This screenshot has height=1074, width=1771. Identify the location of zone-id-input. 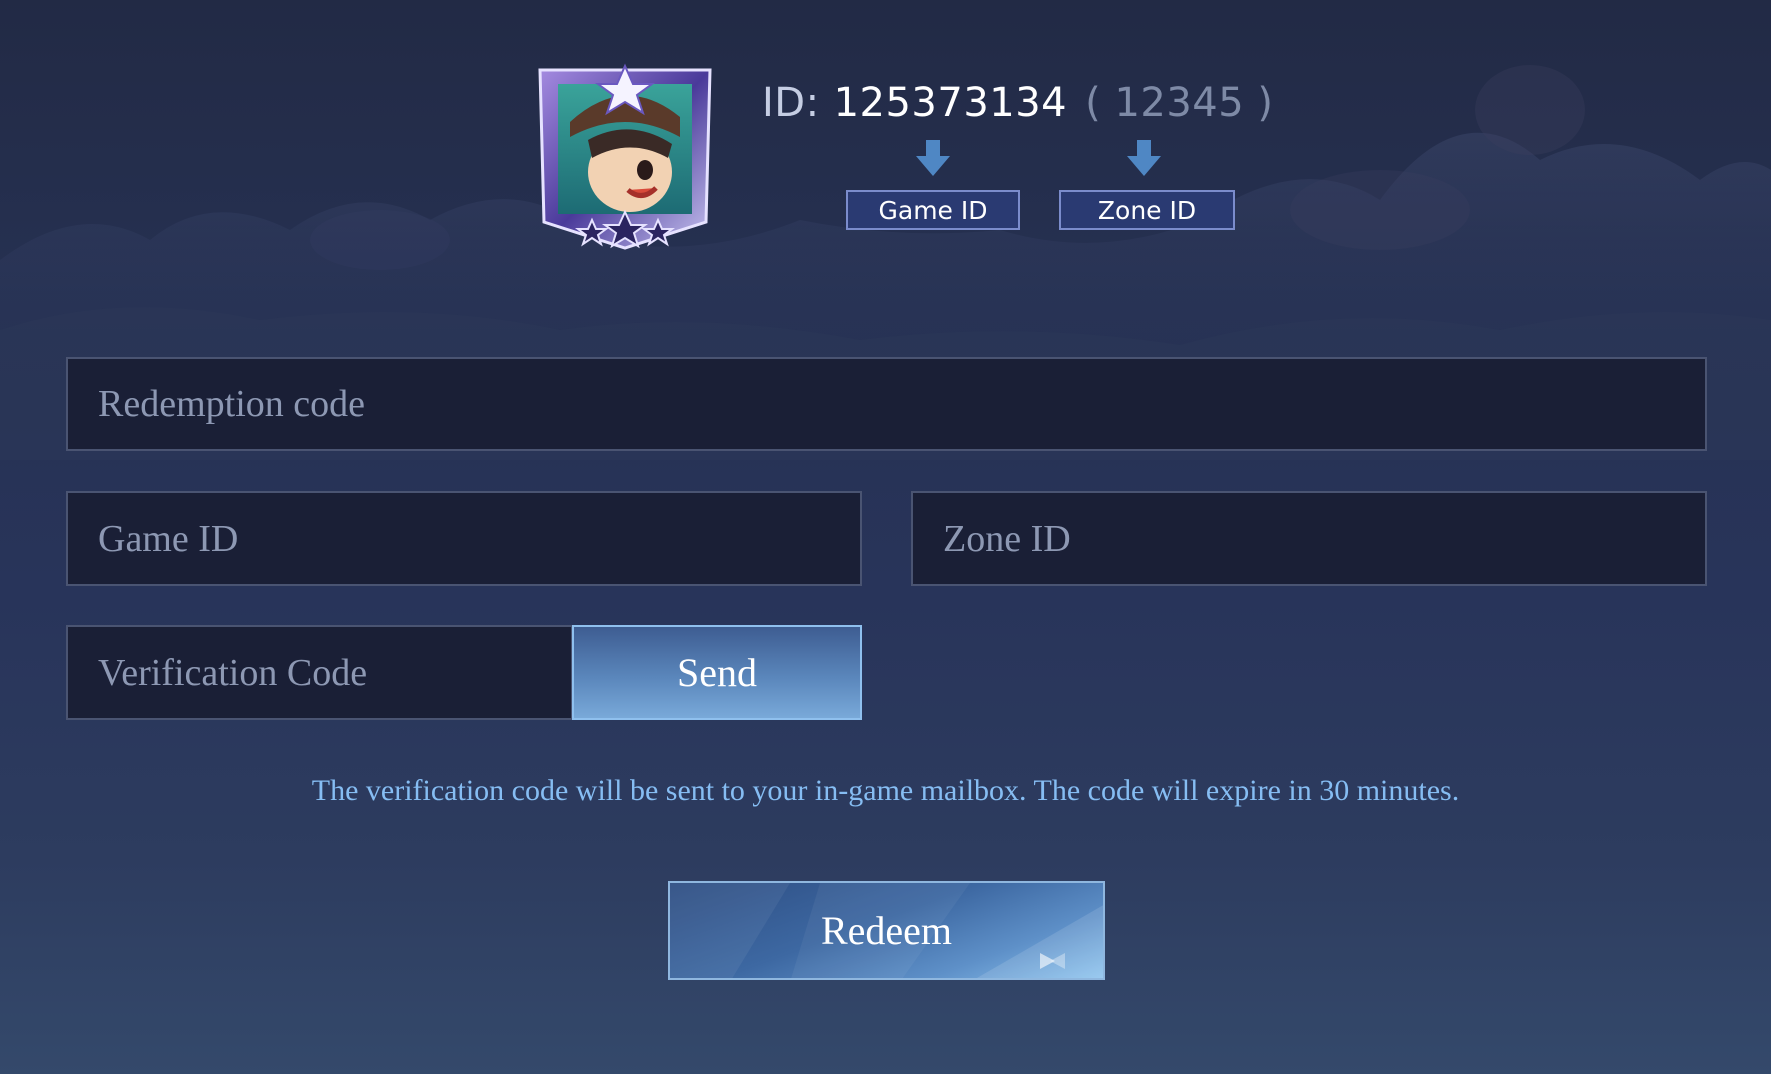
(1324, 538).